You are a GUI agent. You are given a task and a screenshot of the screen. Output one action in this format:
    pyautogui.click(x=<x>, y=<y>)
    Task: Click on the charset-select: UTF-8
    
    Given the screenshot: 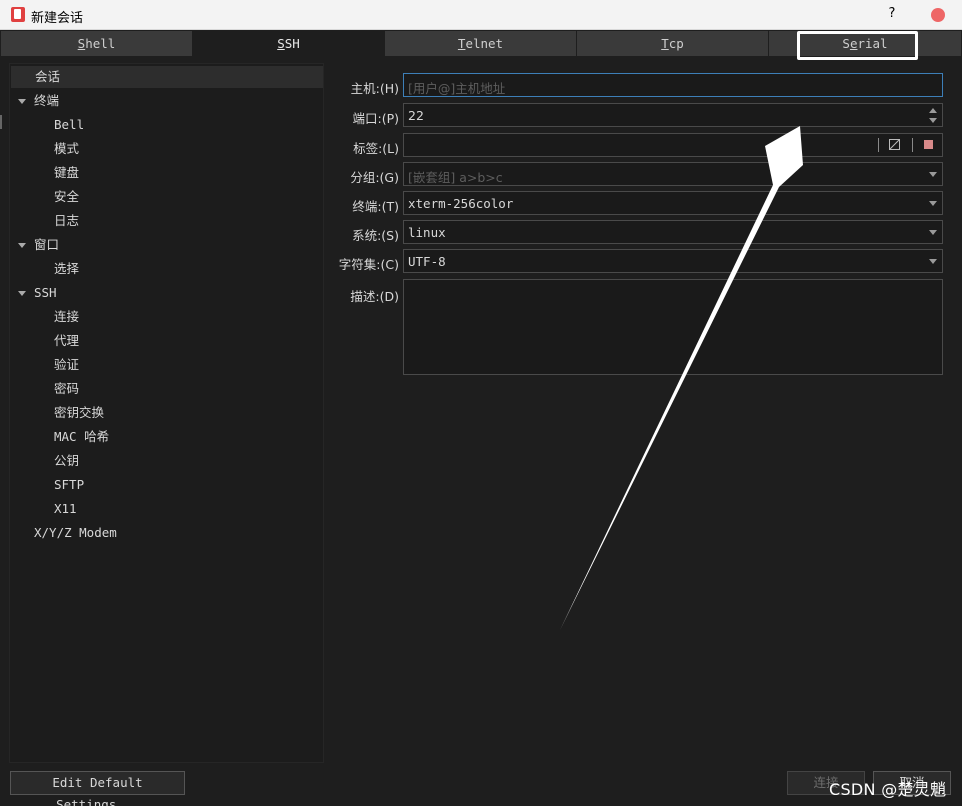 What is the action you would take?
    pyautogui.click(x=673, y=261)
    